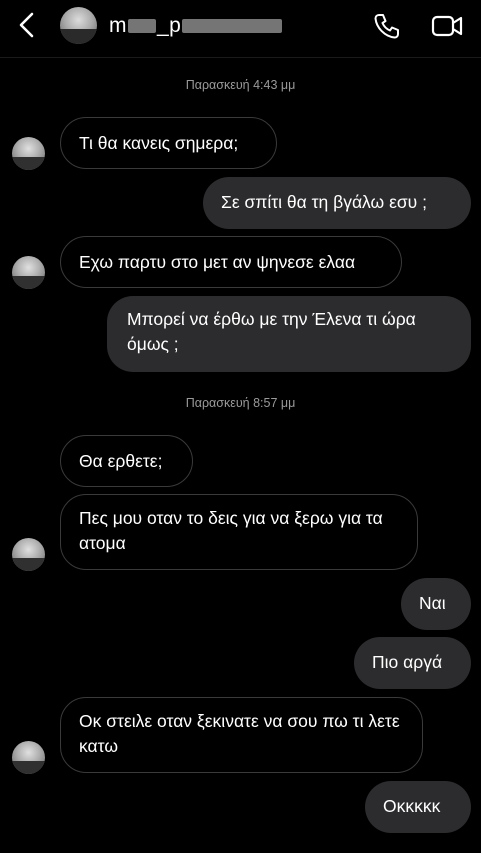 The height and width of the screenshot is (853, 481). Describe the element at coordinates (337, 203) in the screenshot. I see `message-sent: Σε σπίτι θα τη βγάλω εσυ ;` at that location.